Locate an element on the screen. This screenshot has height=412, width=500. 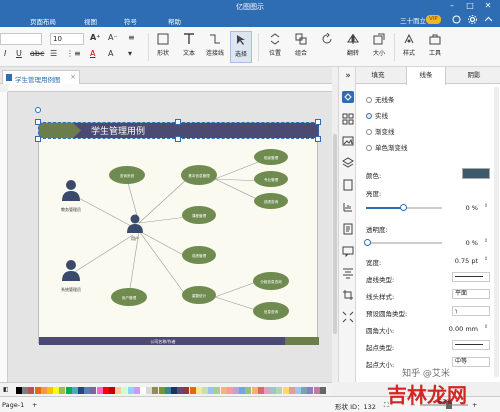
comment-icon is located at coordinates (348, 251).